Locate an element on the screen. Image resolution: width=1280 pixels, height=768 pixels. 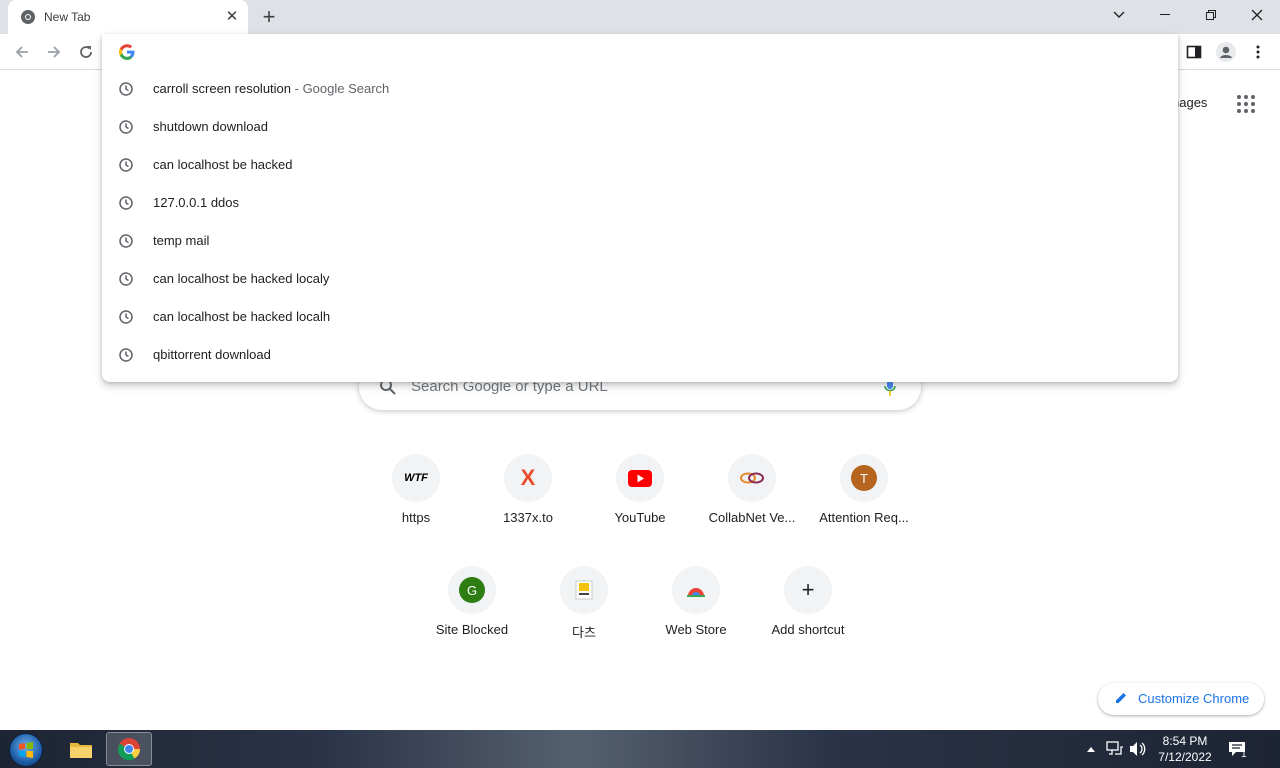
shortcut-label: 1337x.to is located at coordinates (528, 517).